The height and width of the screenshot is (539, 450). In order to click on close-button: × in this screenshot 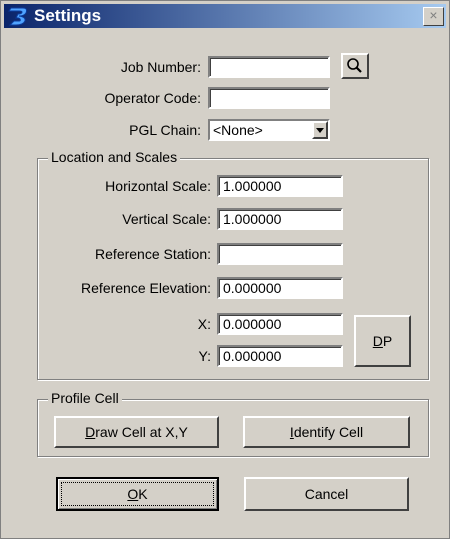, I will do `click(433, 16)`.